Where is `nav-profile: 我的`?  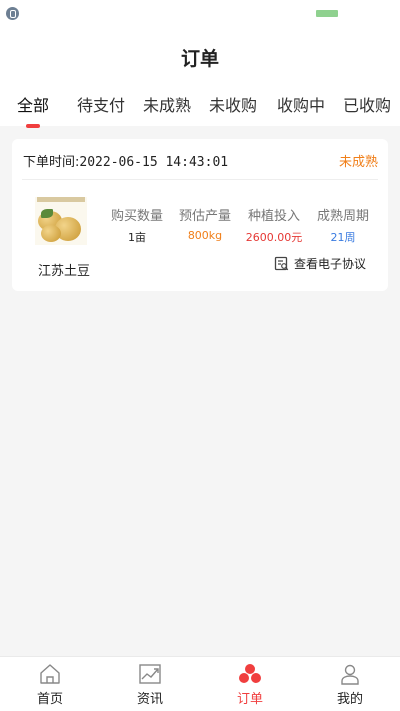
nav-profile: 我的 is located at coordinates (350, 684).